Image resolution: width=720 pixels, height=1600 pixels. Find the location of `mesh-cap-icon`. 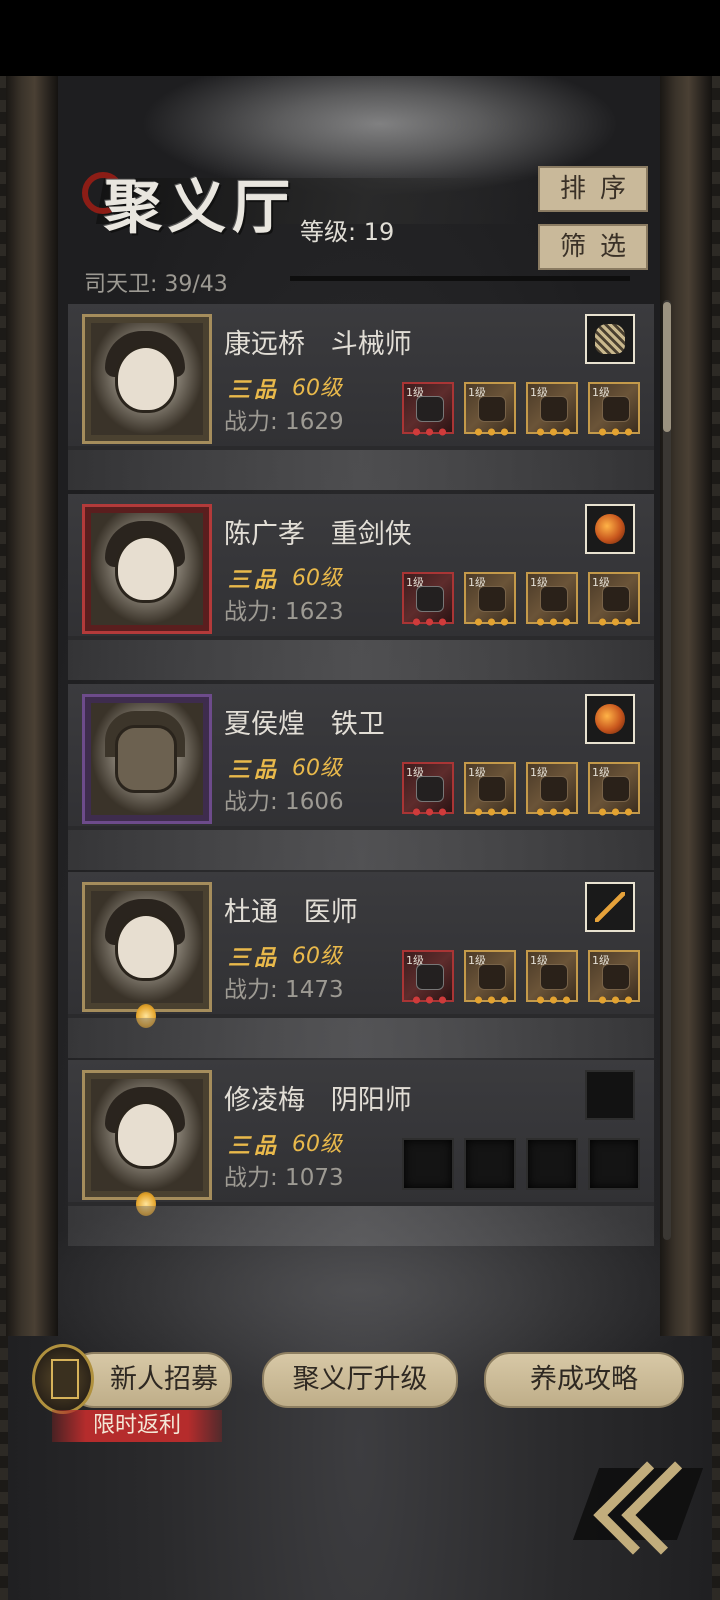

mesh-cap-icon is located at coordinates (610, 339).